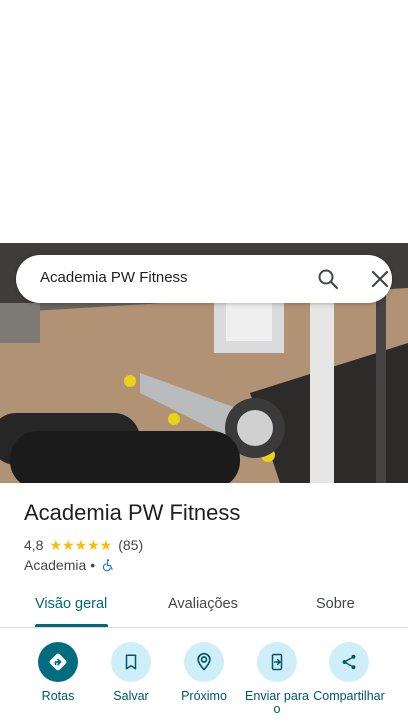 Image resolution: width=408 pixels, height=726 pixels. Describe the element at coordinates (71, 625) in the screenshot. I see `active-tab-indicator` at that location.